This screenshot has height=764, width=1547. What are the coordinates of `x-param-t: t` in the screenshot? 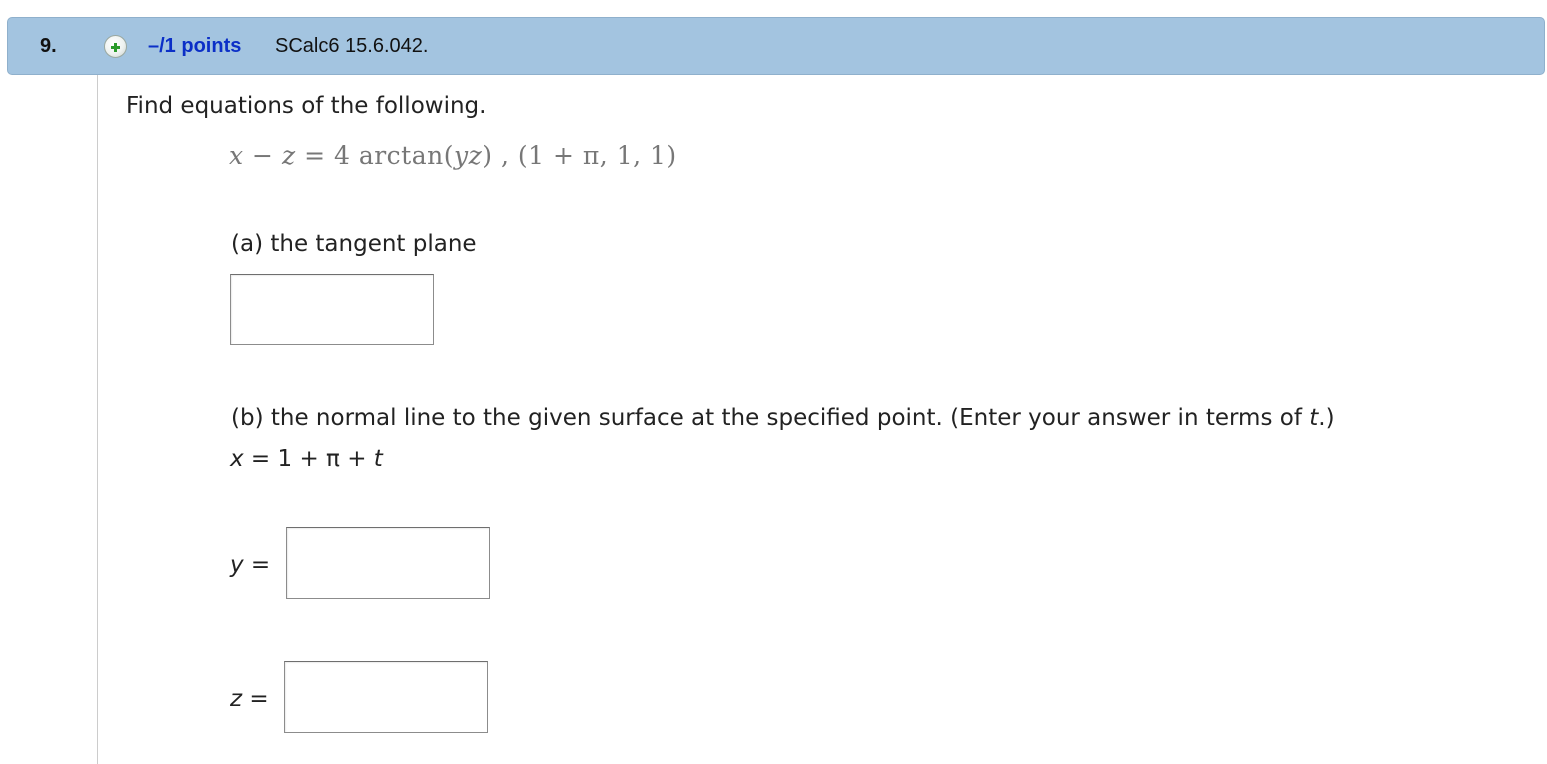 It's located at (378, 459).